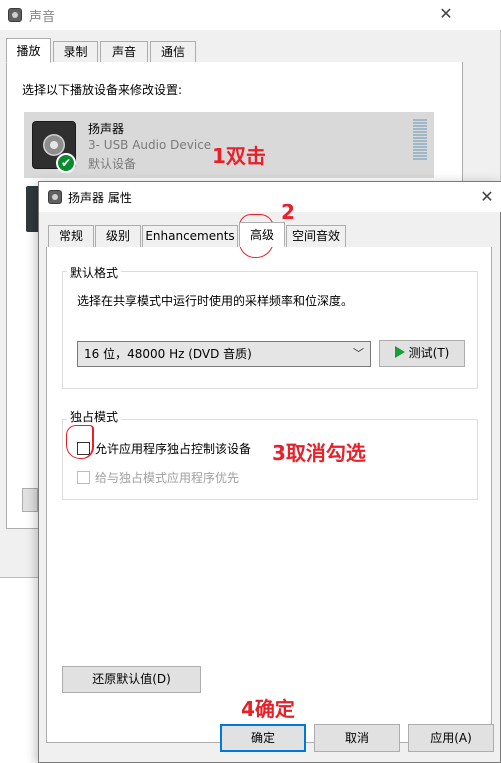 The width and height of the screenshot is (501, 763). I want to click on test-button-label: 测试(T), so click(429, 353).